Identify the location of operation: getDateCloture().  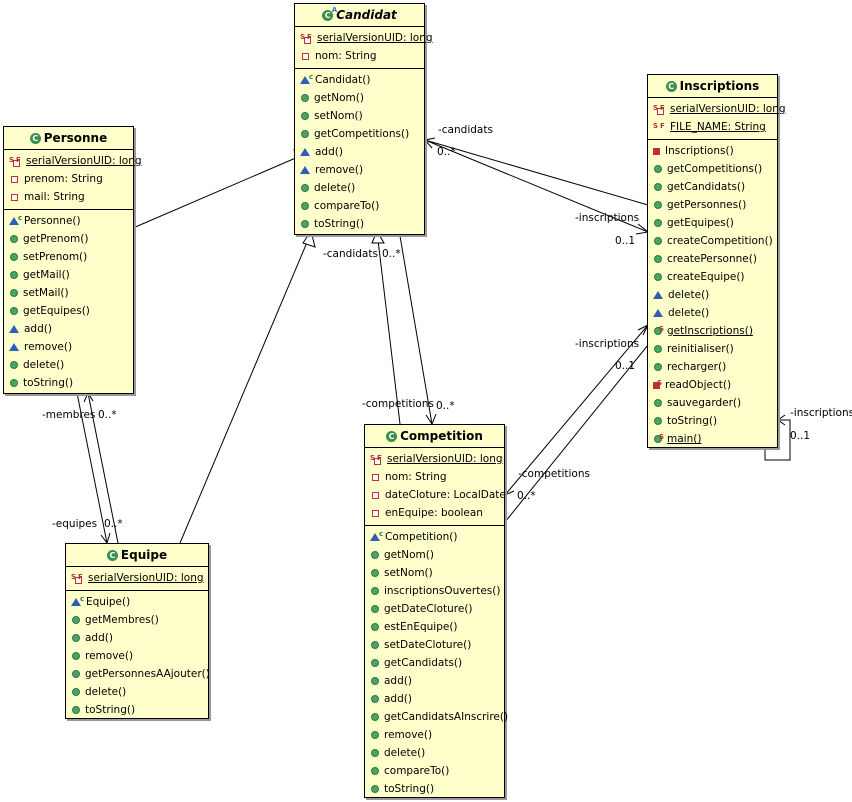
(434, 609).